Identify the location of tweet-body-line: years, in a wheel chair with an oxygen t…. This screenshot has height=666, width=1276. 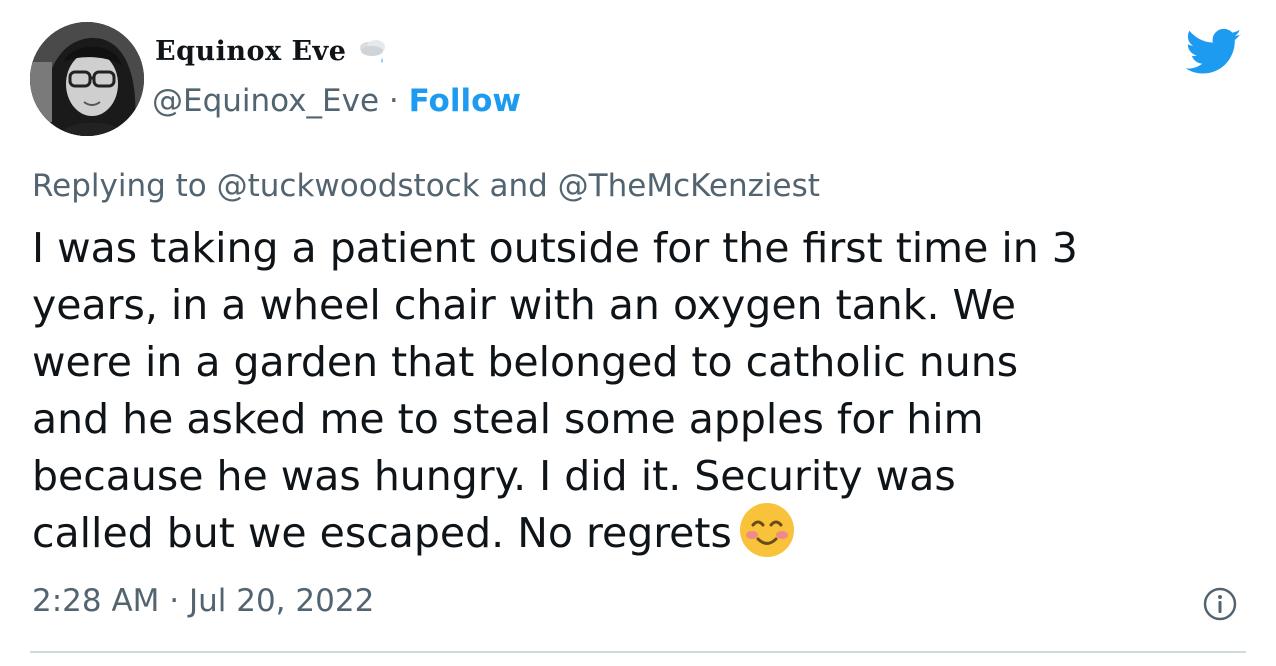
(524, 305).